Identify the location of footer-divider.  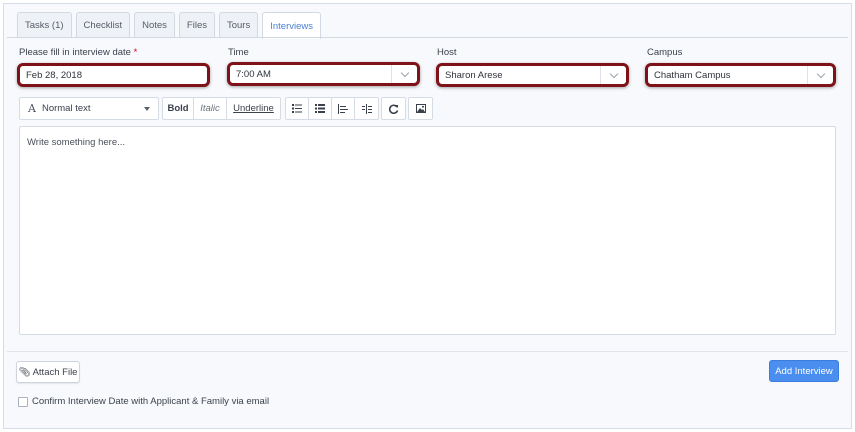
(427, 351).